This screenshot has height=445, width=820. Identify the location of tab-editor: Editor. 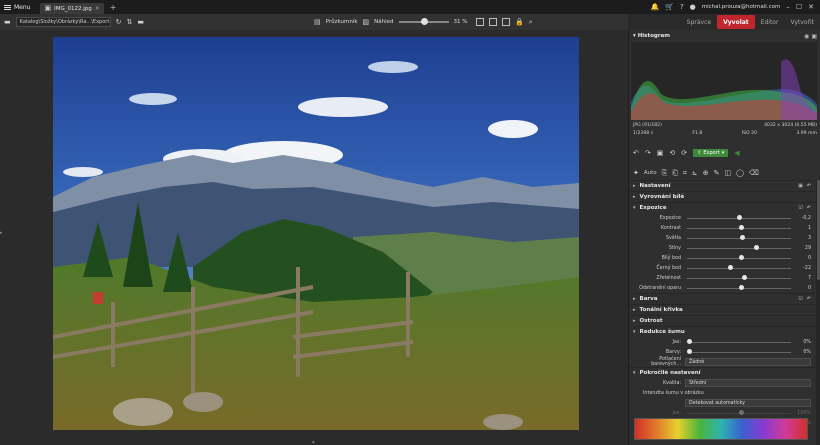
(770, 22).